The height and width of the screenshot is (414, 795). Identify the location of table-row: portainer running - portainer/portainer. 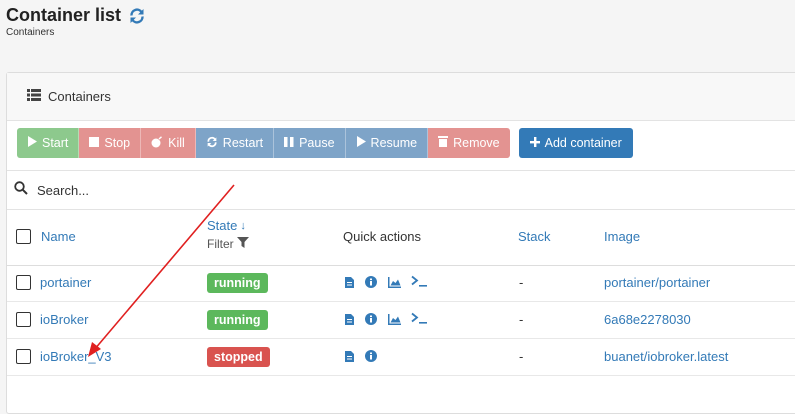
(401, 283).